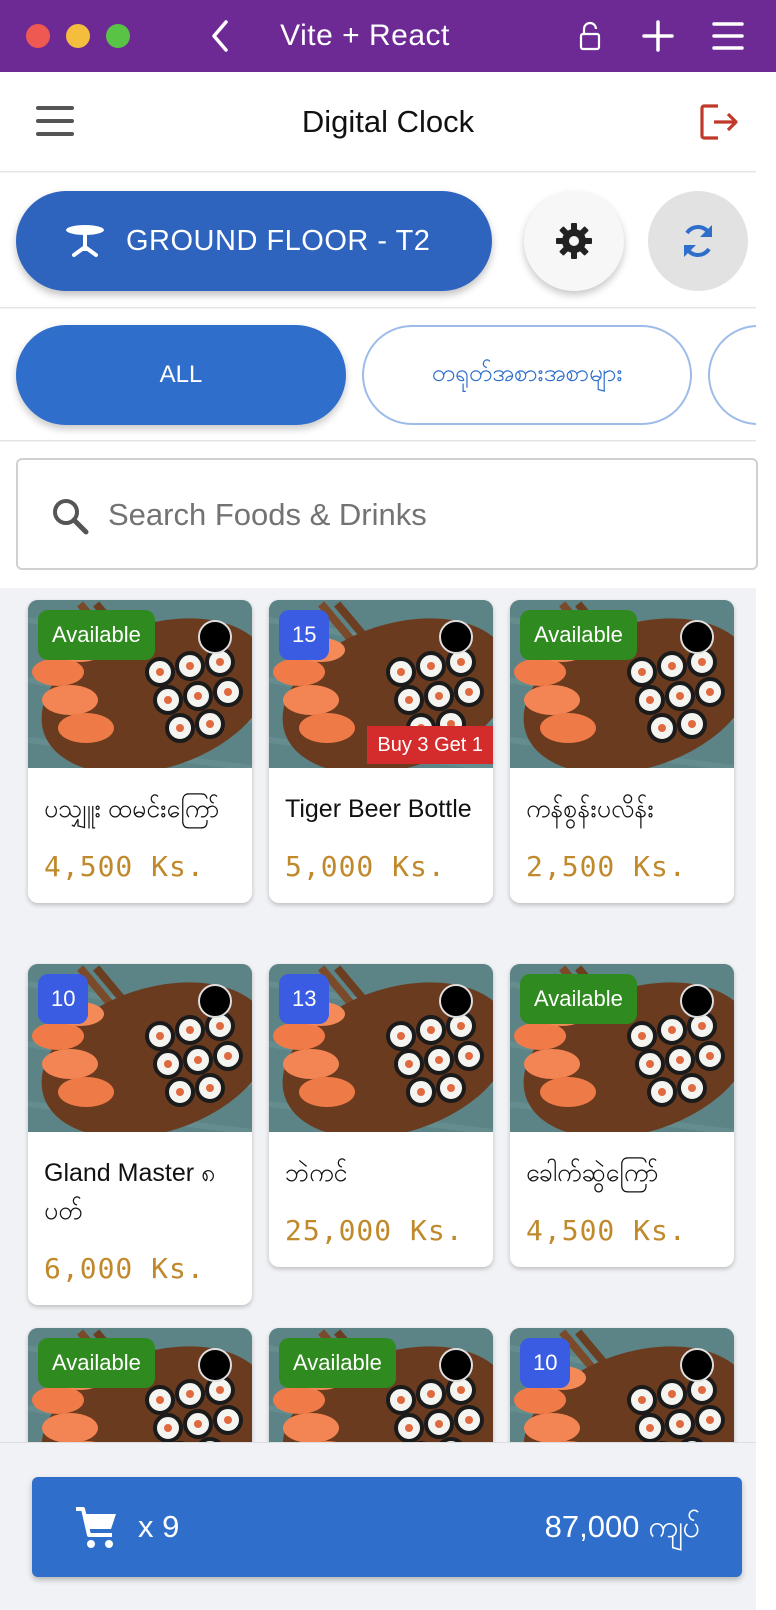 Image resolution: width=776 pixels, height=1610 pixels. I want to click on product-card: Available ပသျှူး ထမင်းကြော် 4,500 Ks., so click(140, 751).